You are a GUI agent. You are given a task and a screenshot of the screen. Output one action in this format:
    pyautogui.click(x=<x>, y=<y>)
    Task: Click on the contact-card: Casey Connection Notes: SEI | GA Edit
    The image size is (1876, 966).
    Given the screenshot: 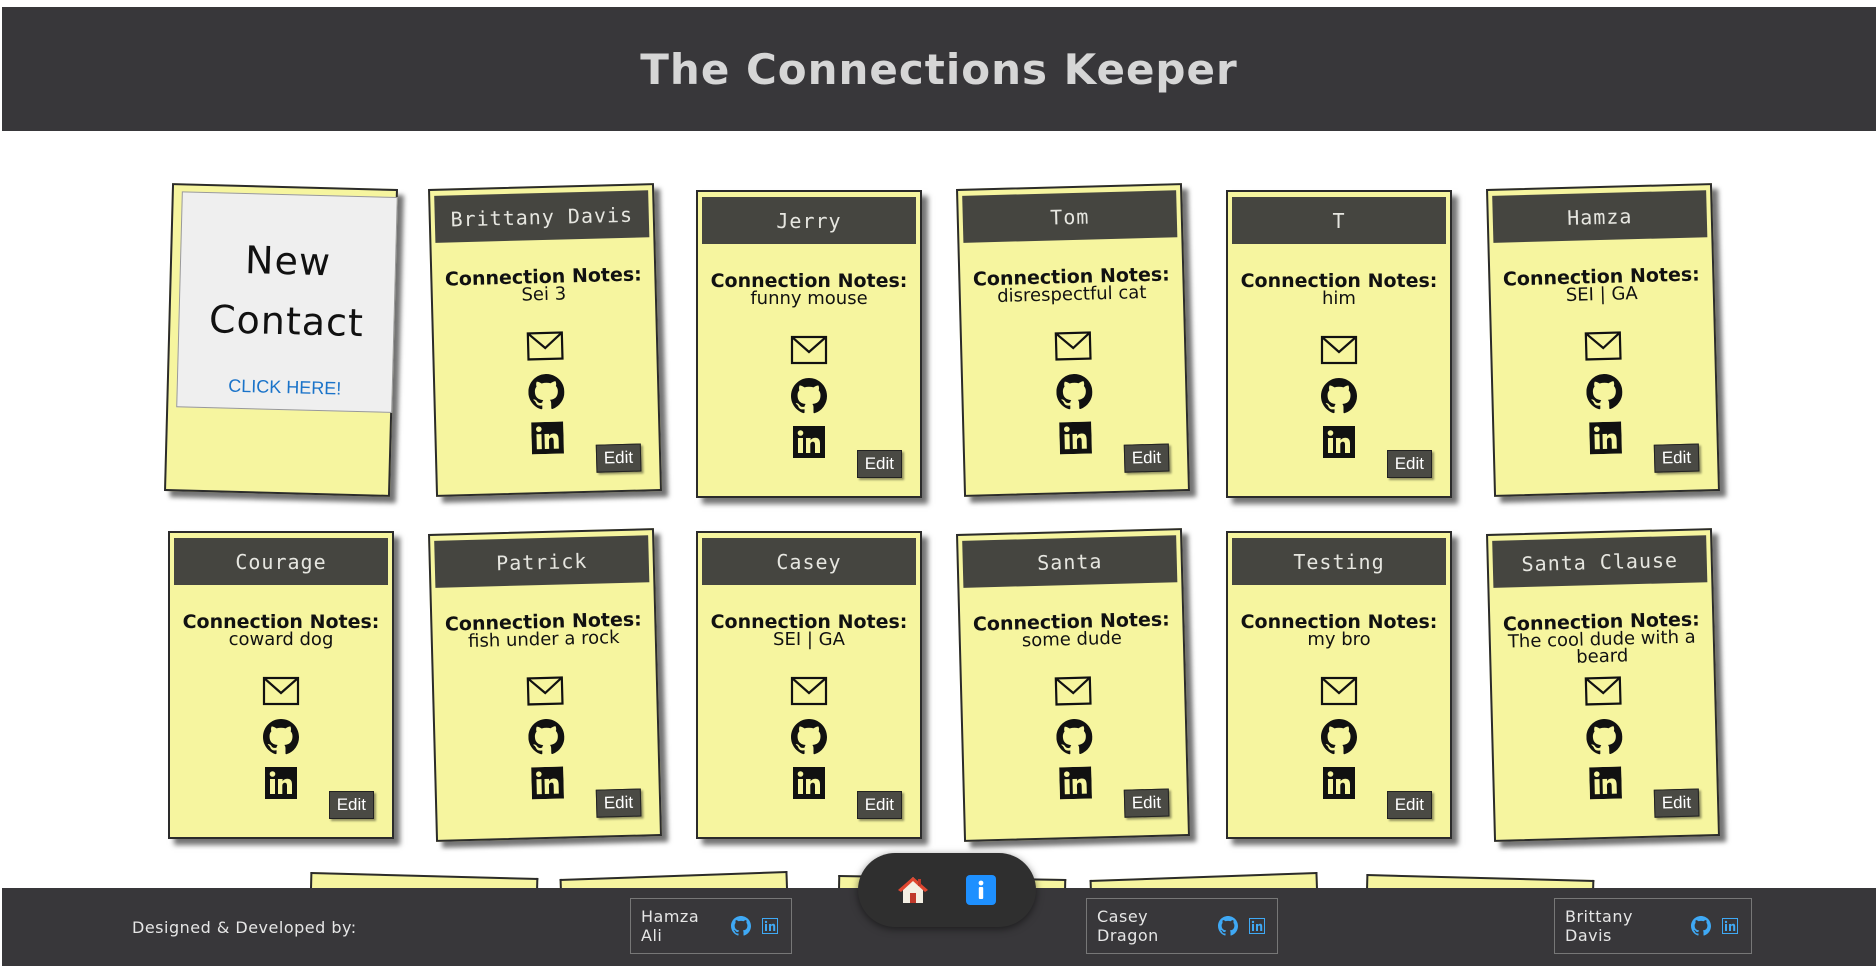 What is the action you would take?
    pyautogui.click(x=809, y=685)
    